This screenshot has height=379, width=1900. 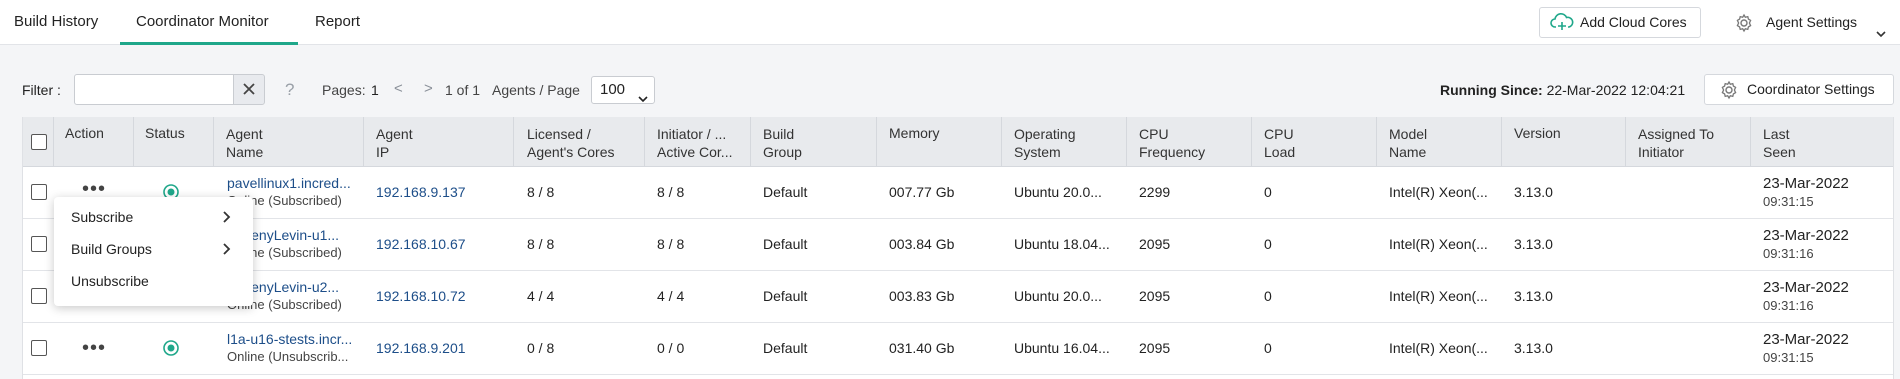 I want to click on header-build-group: Build Group, so click(x=782, y=143).